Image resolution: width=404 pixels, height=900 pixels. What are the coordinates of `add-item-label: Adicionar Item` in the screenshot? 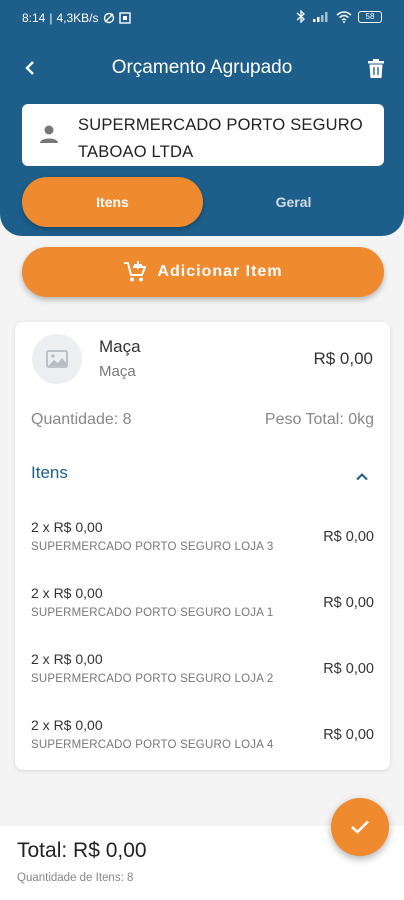 It's located at (220, 271).